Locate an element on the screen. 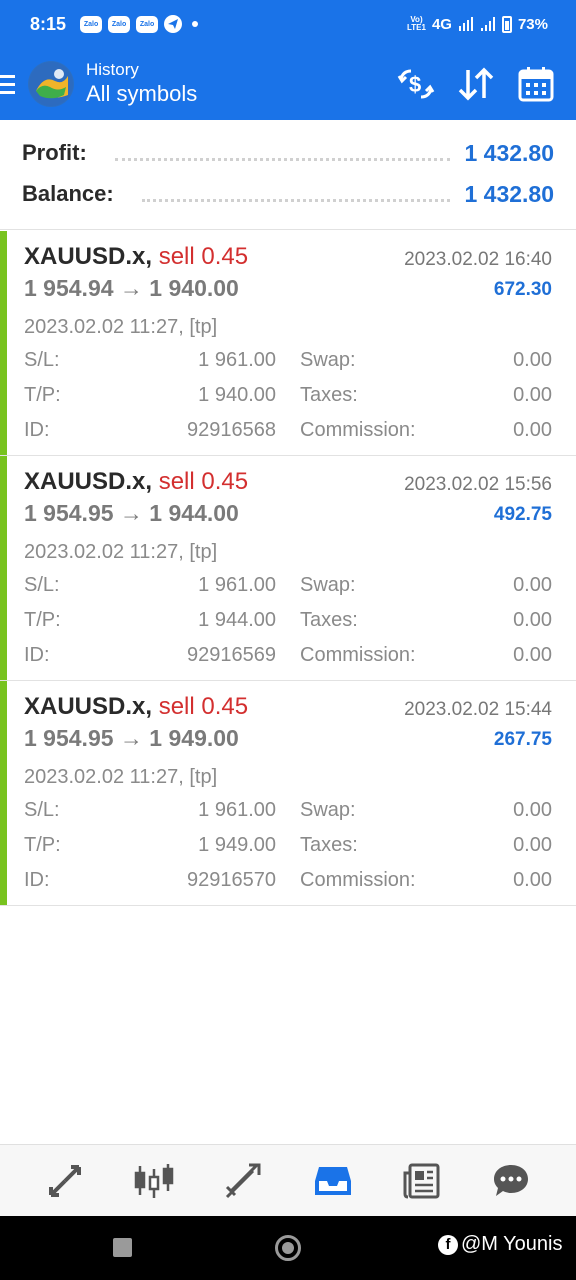  quotes-icon is located at coordinates (65, 1181).